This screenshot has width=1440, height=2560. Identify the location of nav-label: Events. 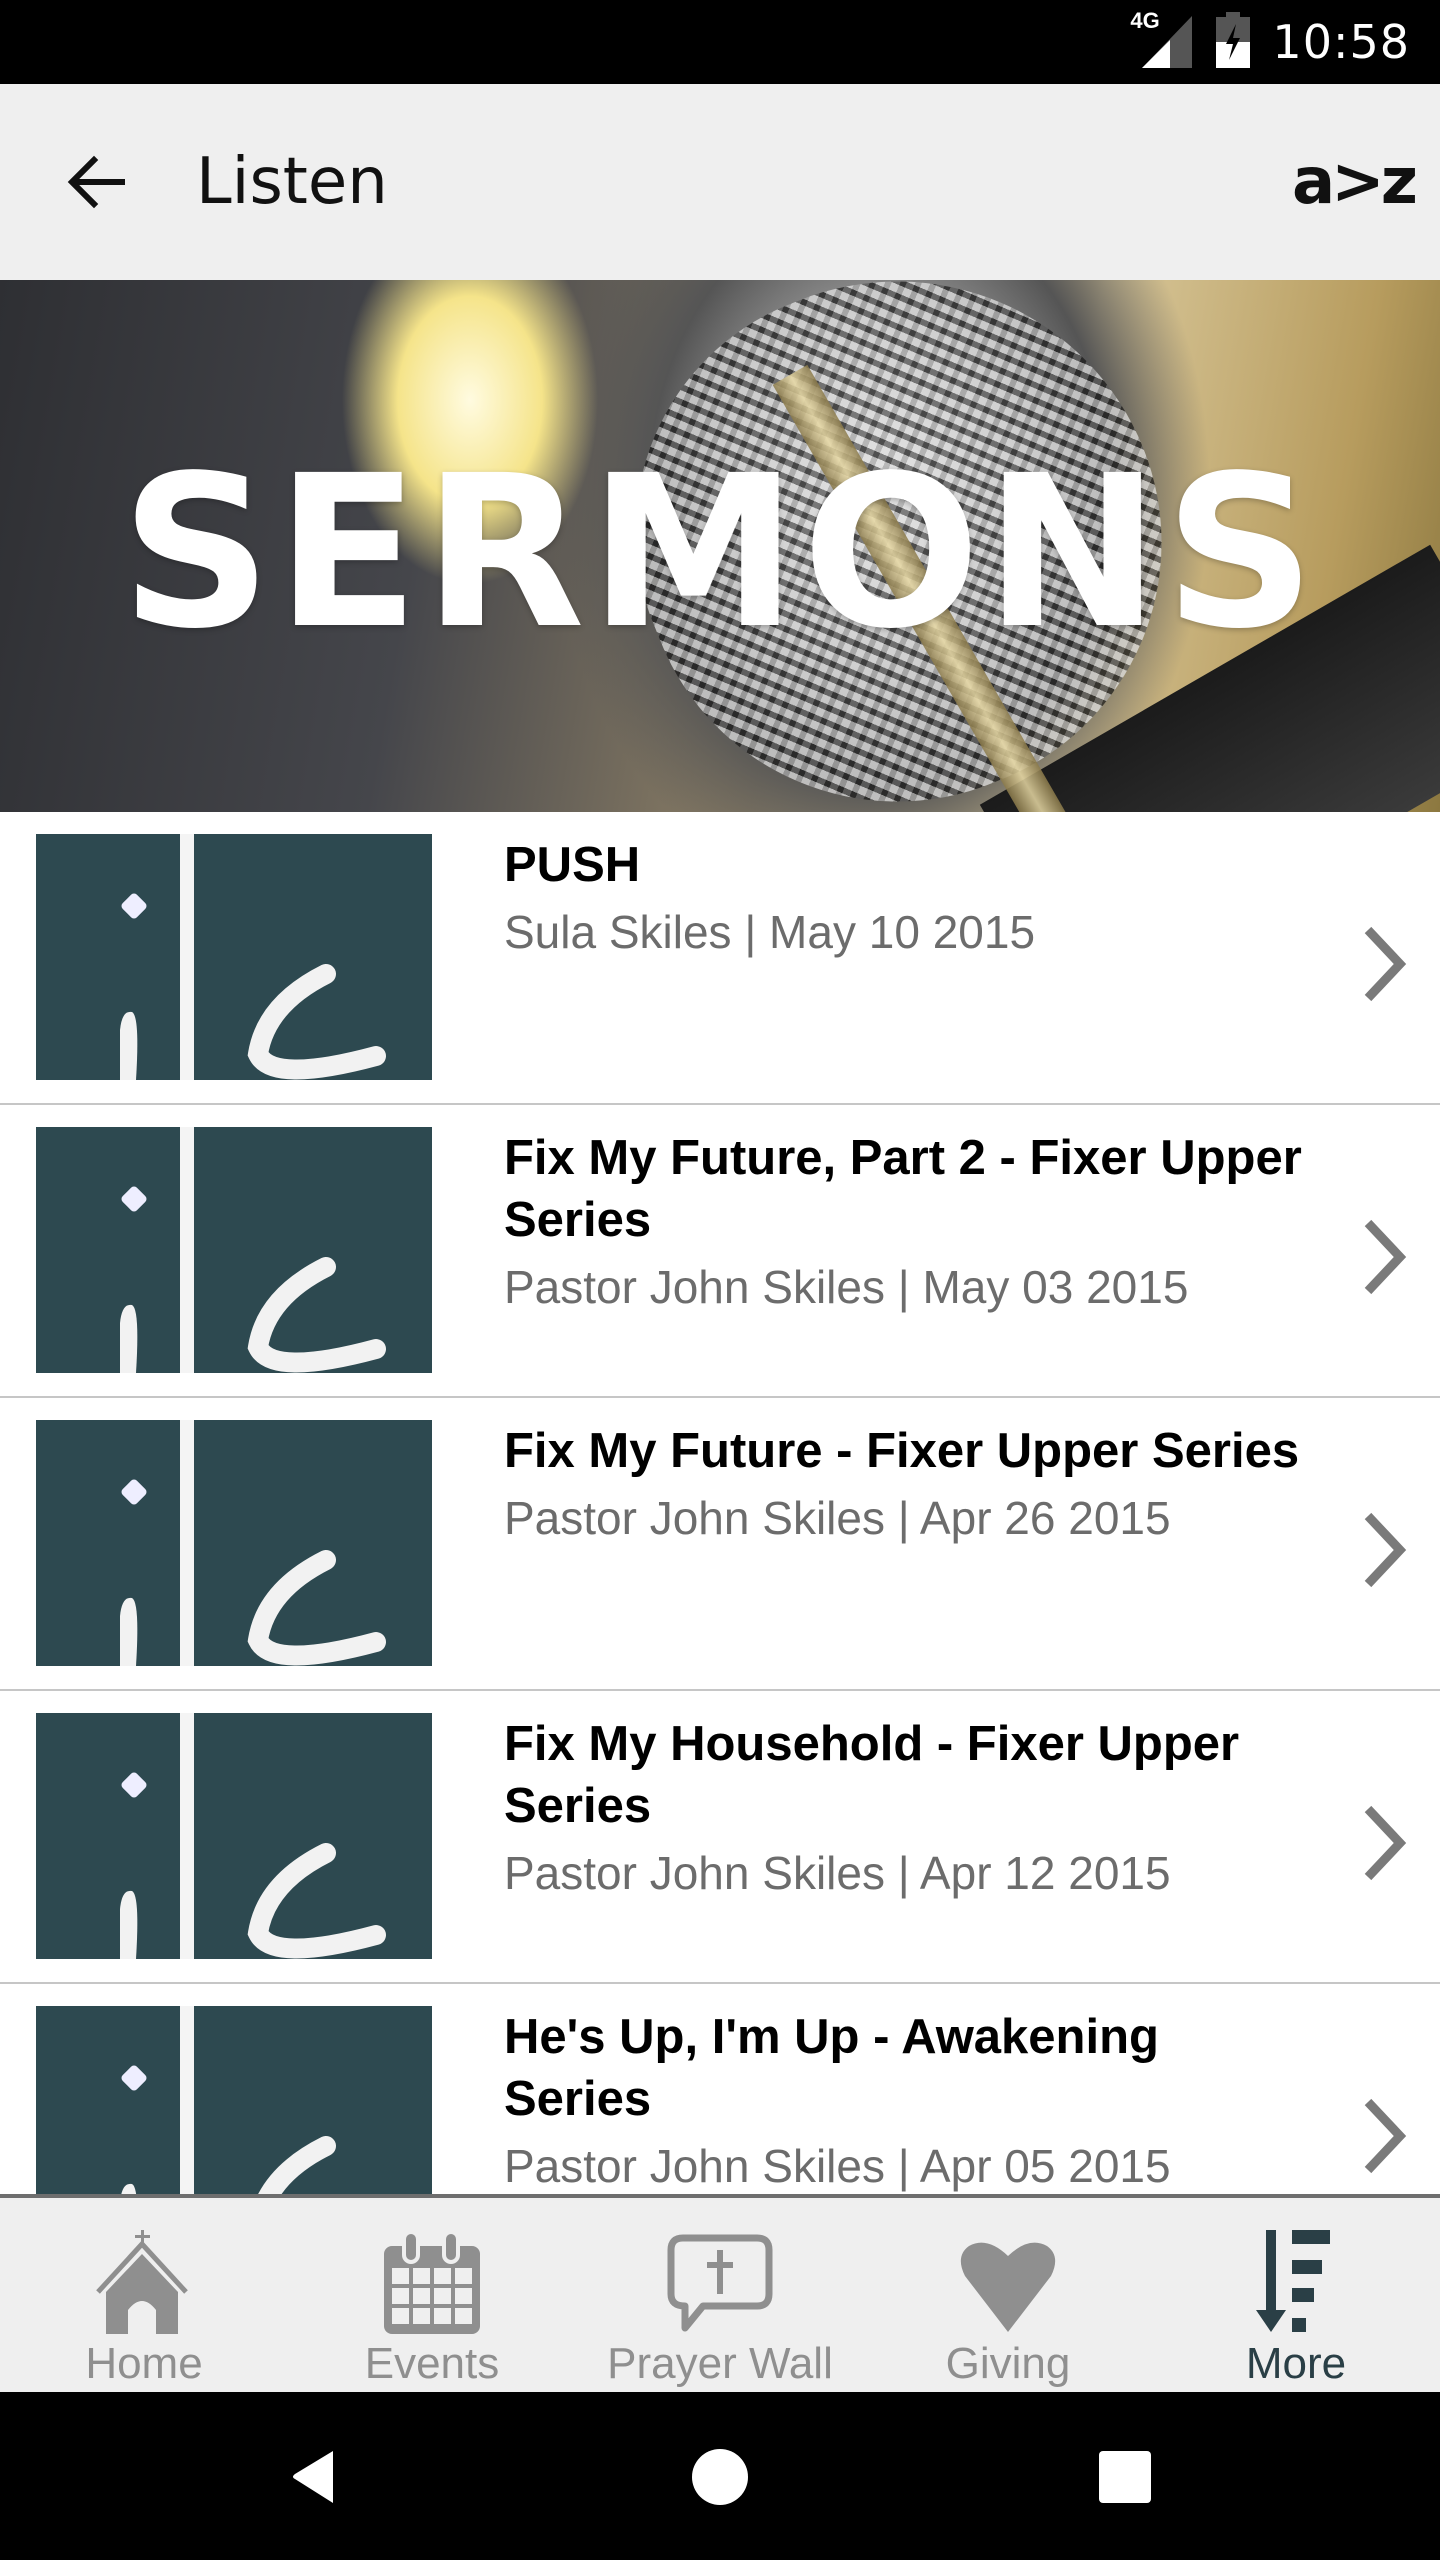
(432, 2363).